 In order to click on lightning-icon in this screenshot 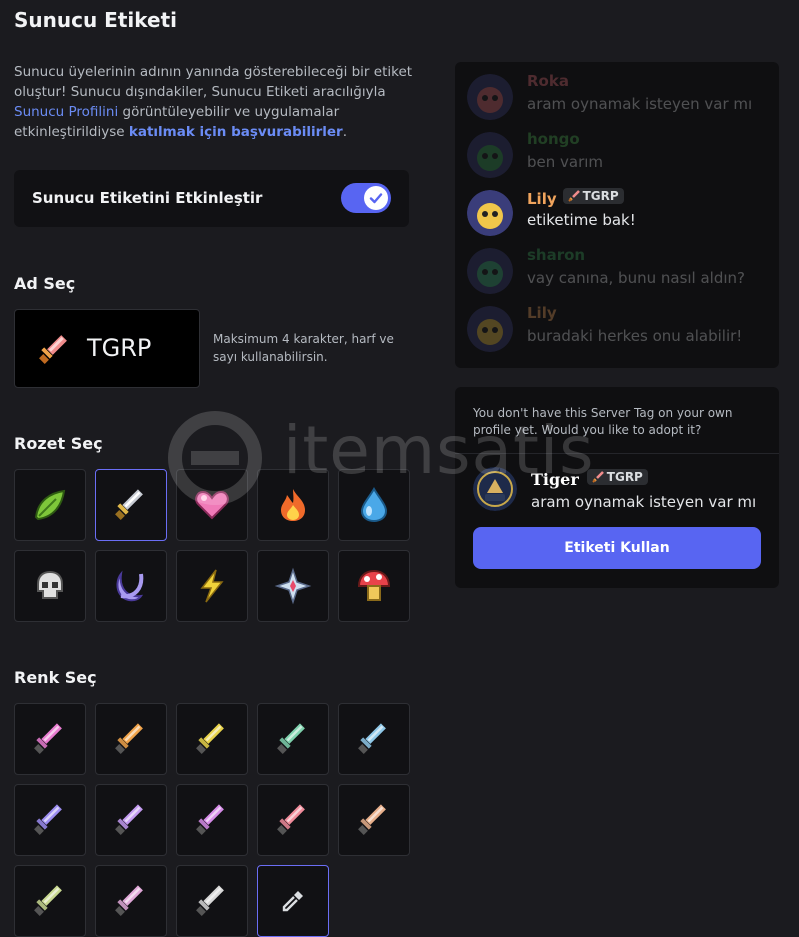, I will do `click(212, 586)`.